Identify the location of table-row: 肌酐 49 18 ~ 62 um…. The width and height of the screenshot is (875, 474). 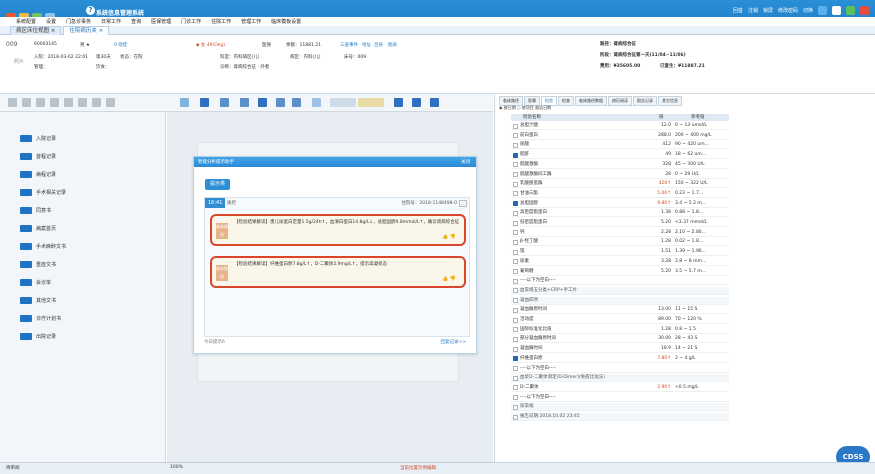
(620, 155).